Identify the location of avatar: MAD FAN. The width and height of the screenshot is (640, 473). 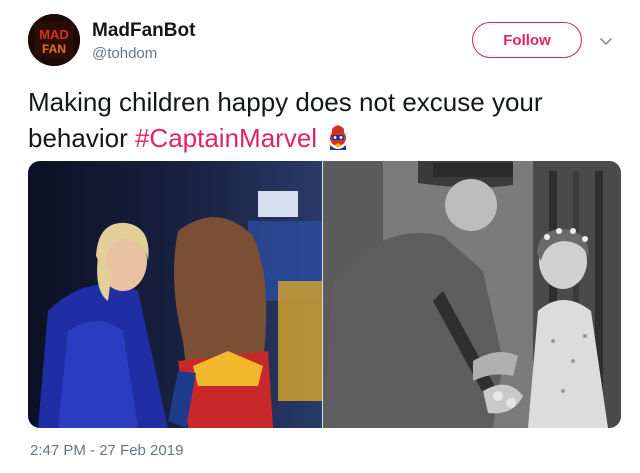
(54, 40).